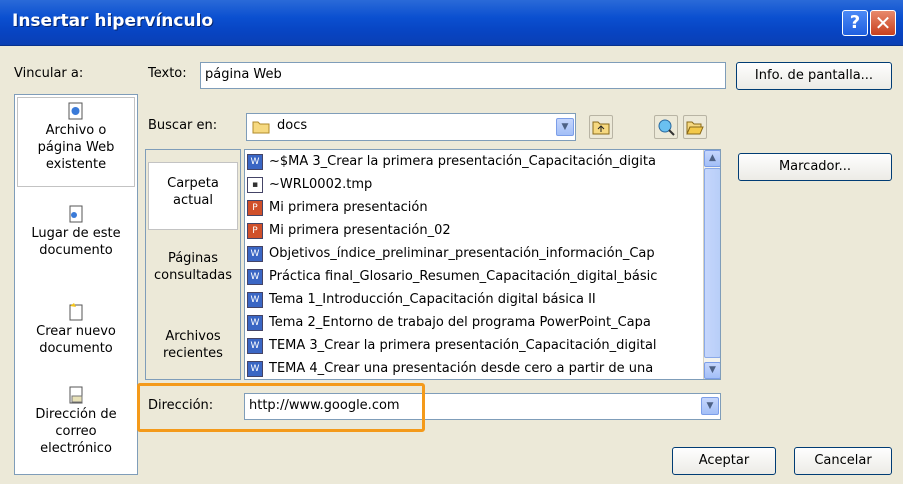 The width and height of the screenshot is (903, 484). What do you see at coordinates (76, 395) in the screenshot?
I see `email-icon` at bounding box center [76, 395].